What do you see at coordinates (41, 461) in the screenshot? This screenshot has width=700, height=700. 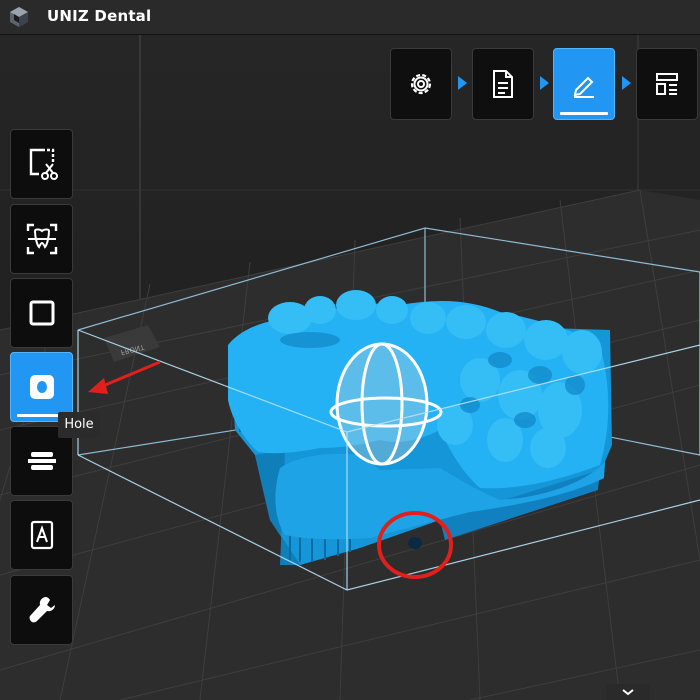 I see `layers-icon` at bounding box center [41, 461].